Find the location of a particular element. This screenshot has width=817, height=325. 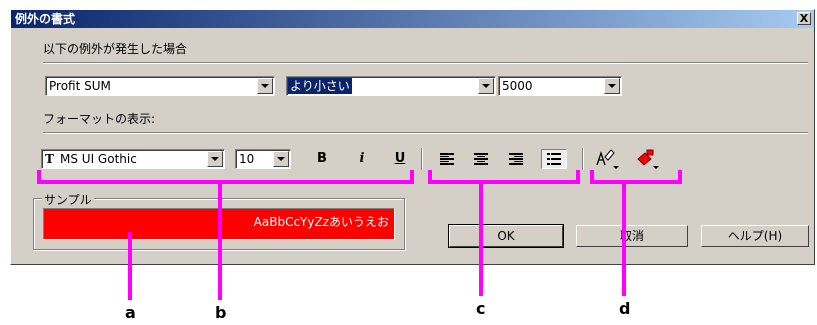

callout-label-a: a is located at coordinates (130, 312).